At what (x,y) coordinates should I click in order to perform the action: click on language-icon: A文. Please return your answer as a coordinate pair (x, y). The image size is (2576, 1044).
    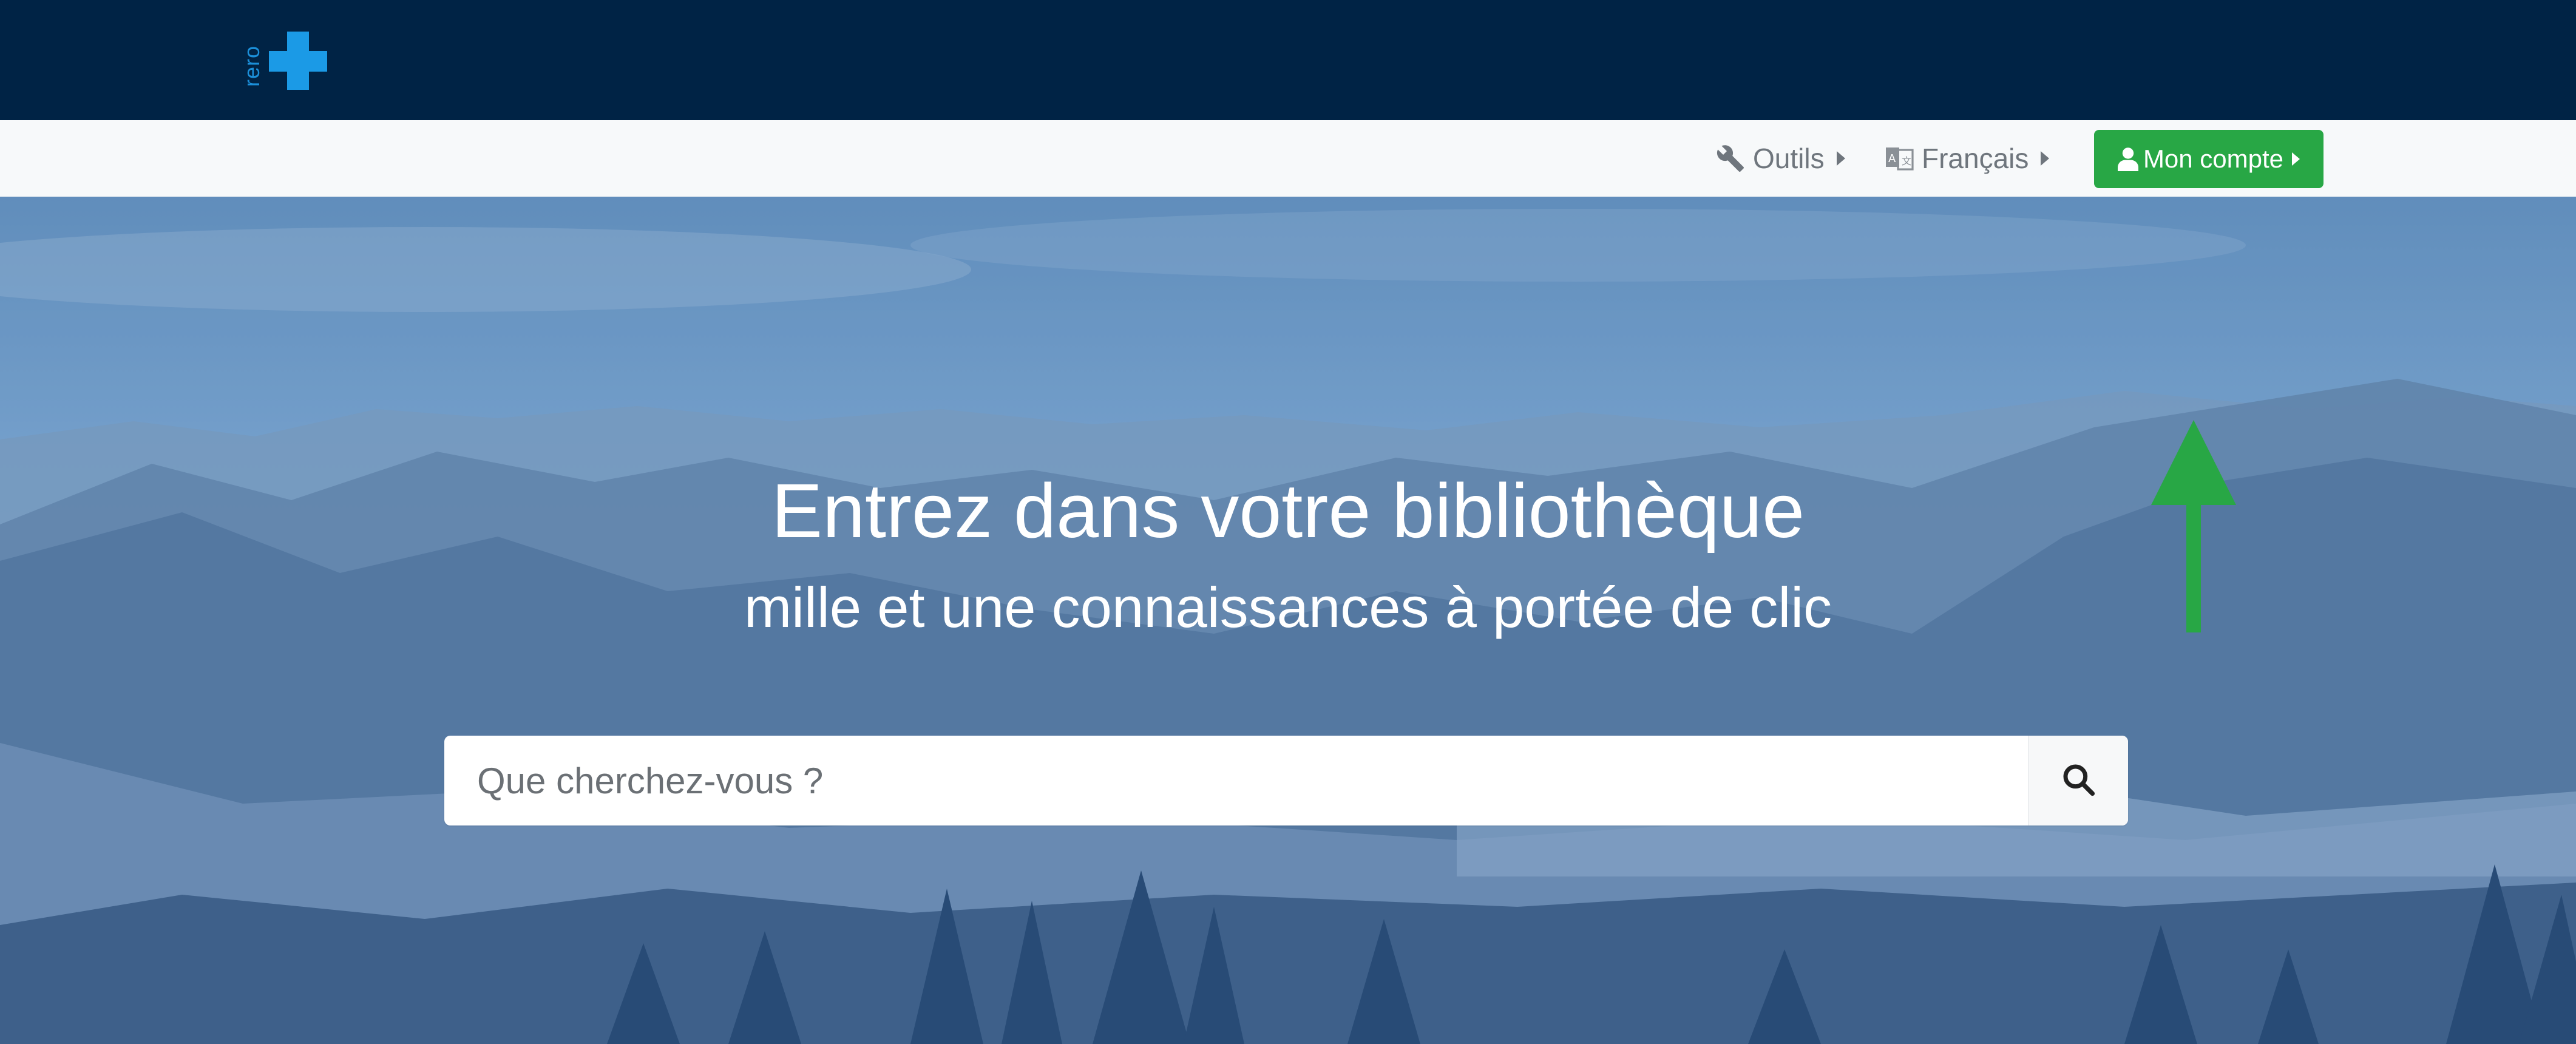
    Looking at the image, I should click on (1899, 158).